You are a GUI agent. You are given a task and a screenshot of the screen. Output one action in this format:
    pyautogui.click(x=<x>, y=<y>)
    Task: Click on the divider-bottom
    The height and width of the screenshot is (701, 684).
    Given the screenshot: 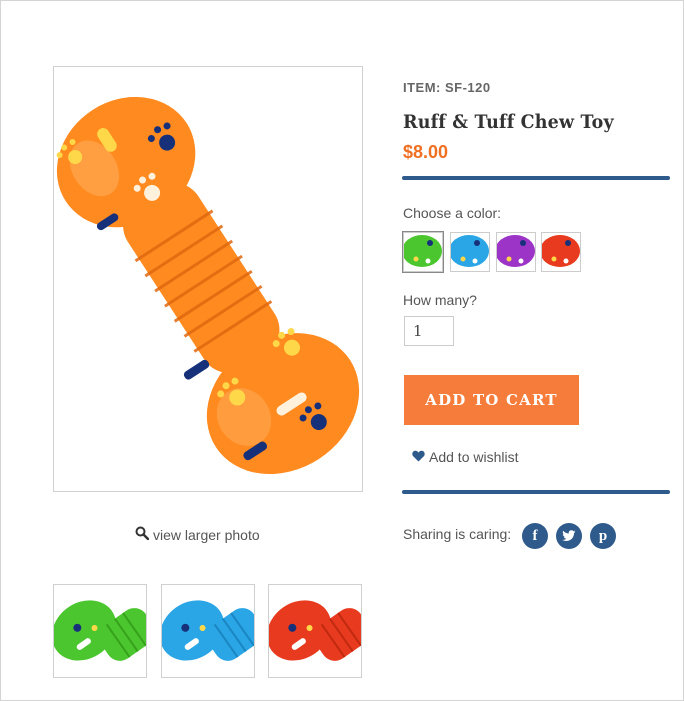 What is the action you would take?
    pyautogui.click(x=536, y=492)
    